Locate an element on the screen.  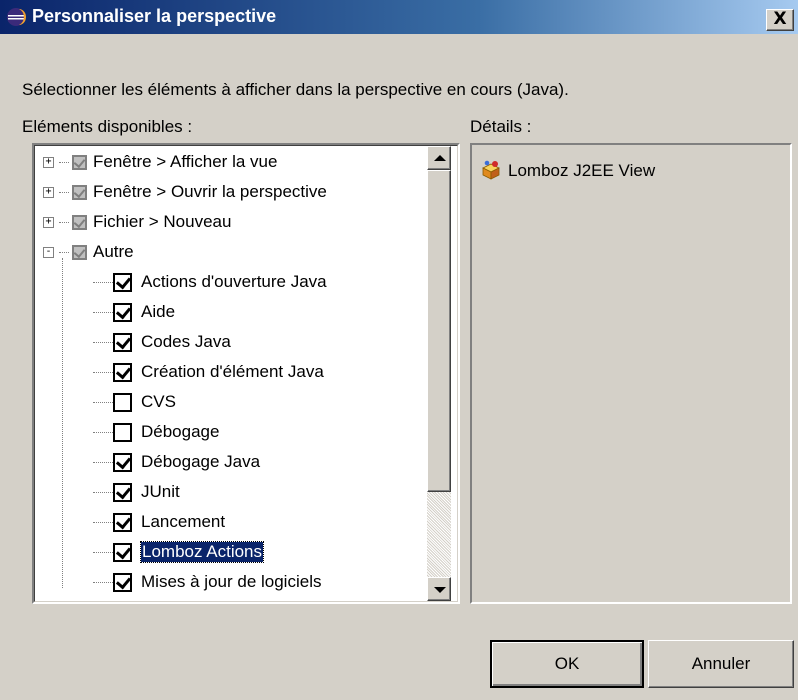
tree-item: Débogage Java is located at coordinates (230, 463).